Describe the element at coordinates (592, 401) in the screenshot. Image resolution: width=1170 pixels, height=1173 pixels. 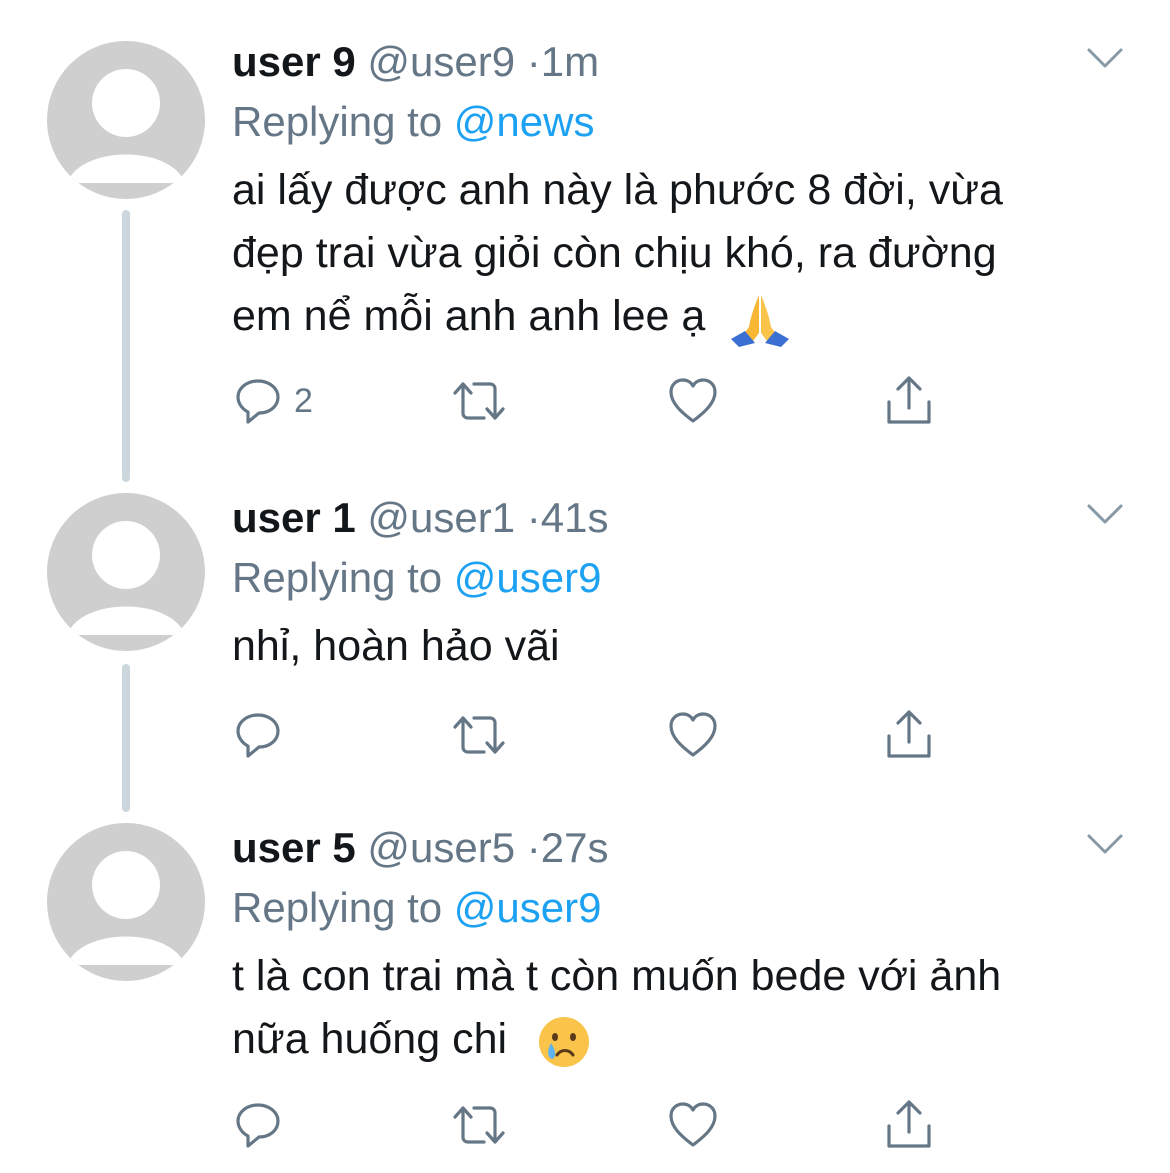
I see `tweet-actions: 2` at that location.